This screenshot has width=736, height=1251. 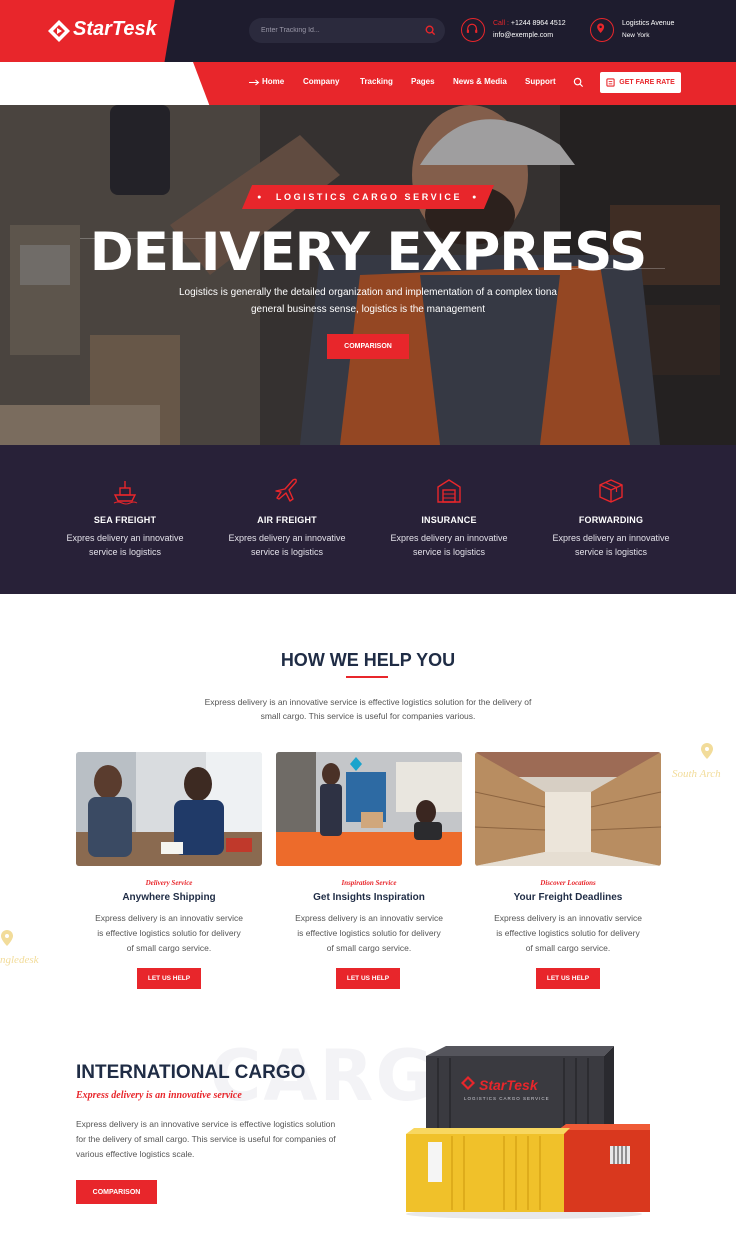 I want to click on hero-title: DELIVERY EXPRESS, so click(x=368, y=252).